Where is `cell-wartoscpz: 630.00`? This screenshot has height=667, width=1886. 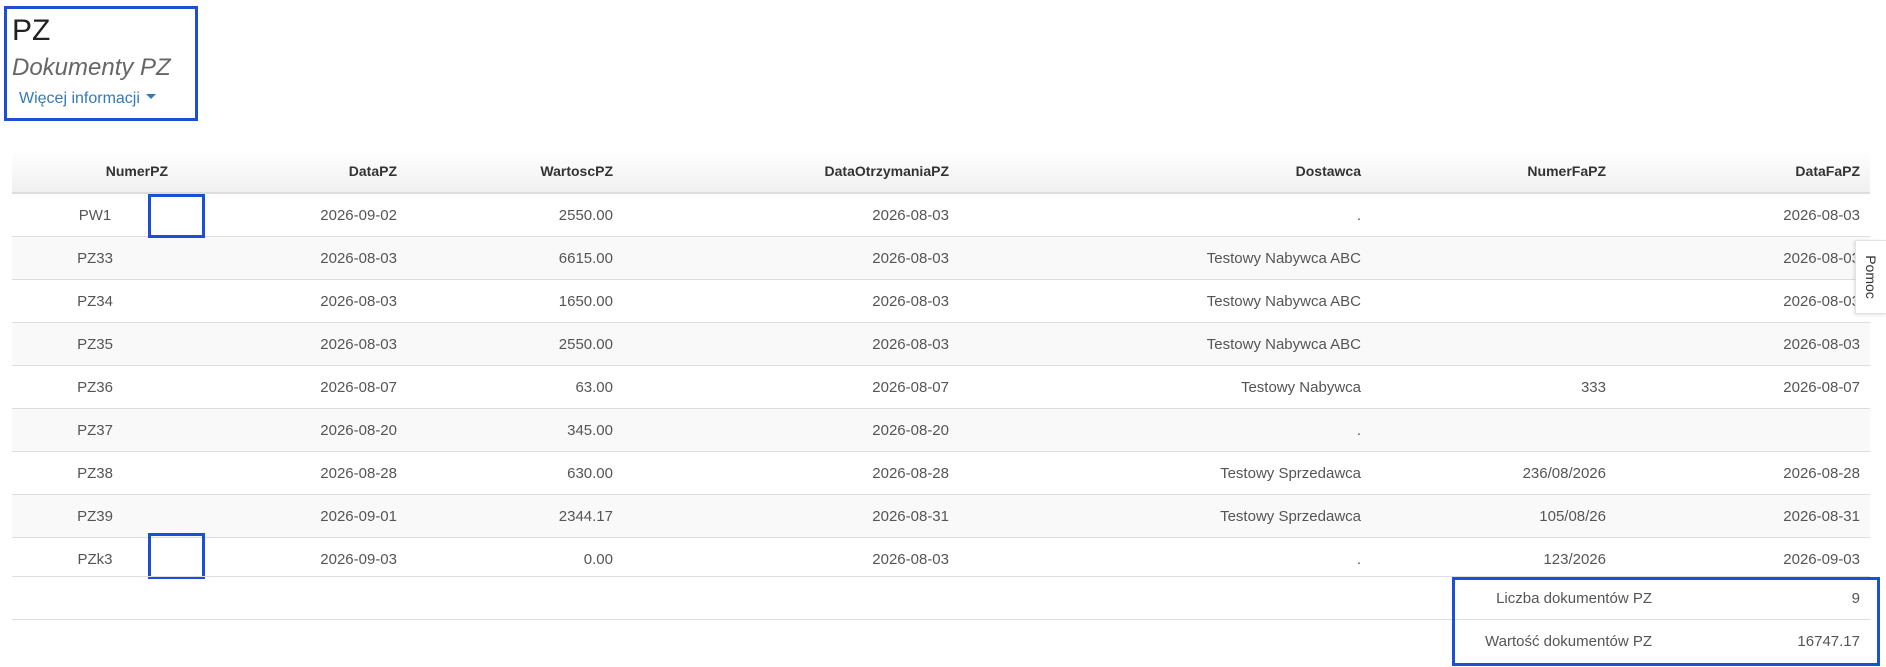
cell-wartoscpz: 630.00 is located at coordinates (515, 473).